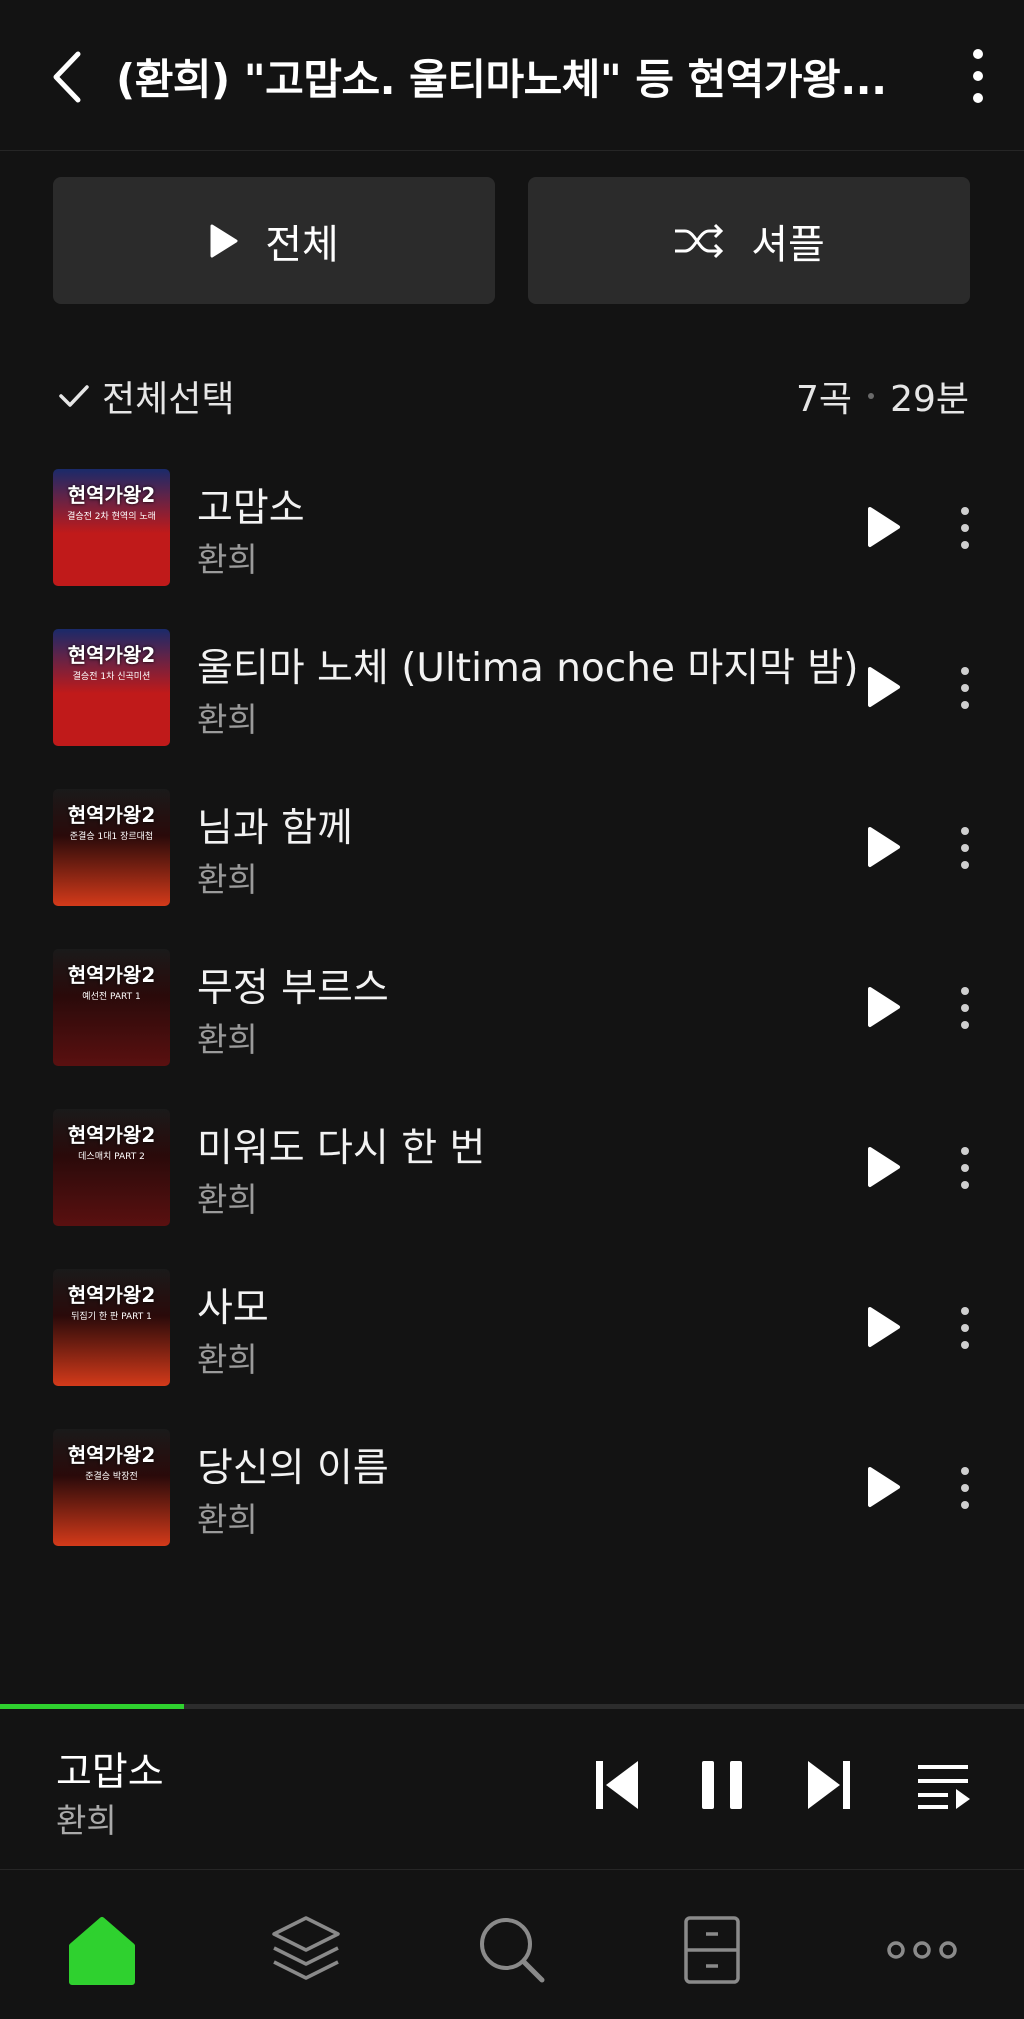 Image resolution: width=1024 pixels, height=2019 pixels. What do you see at coordinates (86, 1820) in the screenshot?
I see `now-playing-artist: 환희` at bounding box center [86, 1820].